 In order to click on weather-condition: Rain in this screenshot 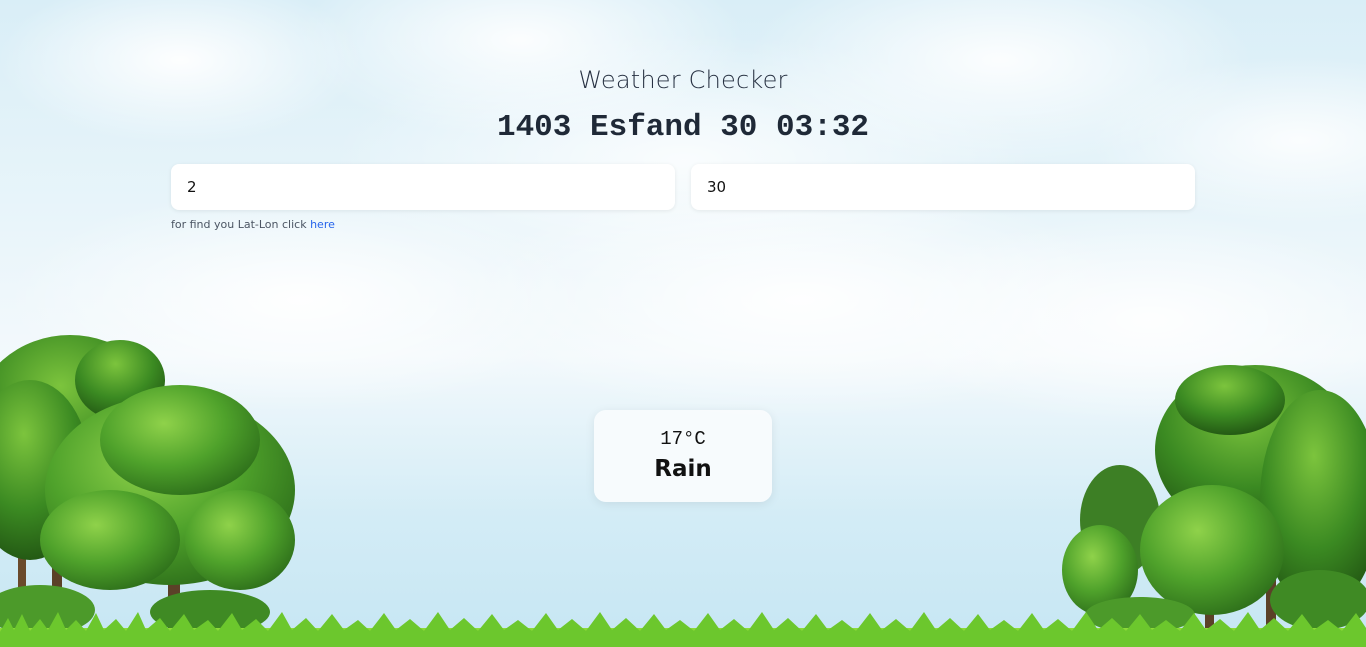, I will do `click(683, 469)`.